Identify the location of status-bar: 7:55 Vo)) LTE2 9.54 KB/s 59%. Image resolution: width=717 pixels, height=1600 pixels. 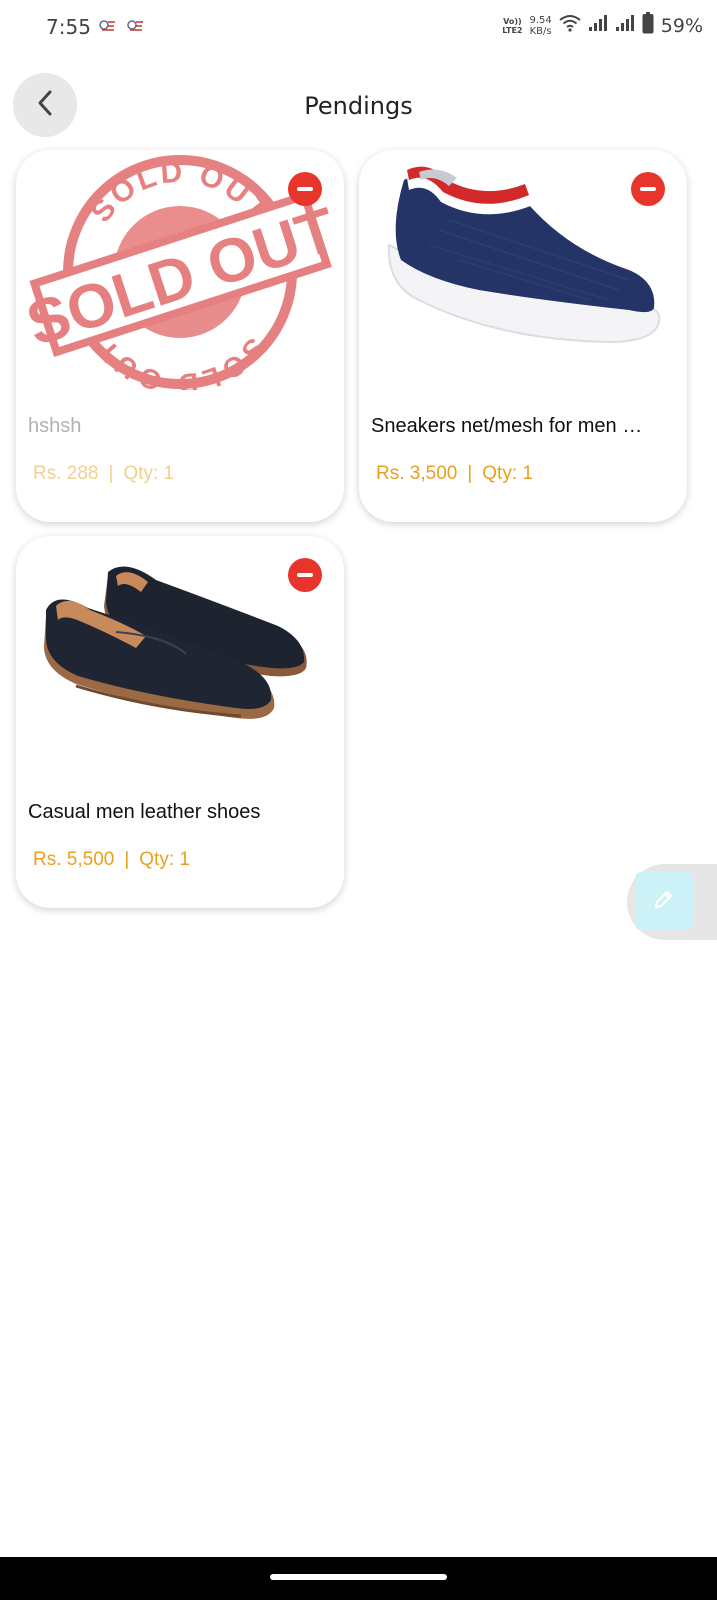
(358, 28).